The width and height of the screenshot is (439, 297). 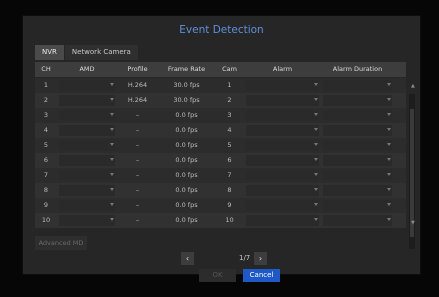 What do you see at coordinates (229, 69) in the screenshot?
I see `header-cam: Cam` at bounding box center [229, 69].